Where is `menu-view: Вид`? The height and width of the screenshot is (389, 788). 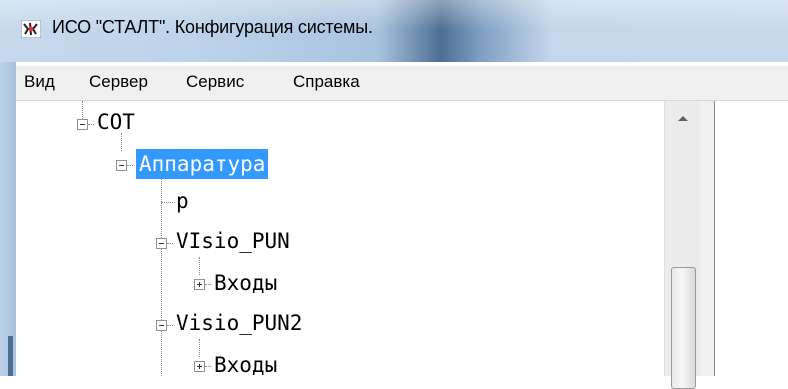 menu-view: Вид is located at coordinates (39, 82).